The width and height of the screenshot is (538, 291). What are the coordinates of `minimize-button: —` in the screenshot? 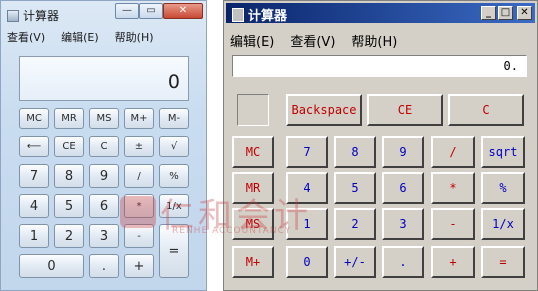 It's located at (127, 11).